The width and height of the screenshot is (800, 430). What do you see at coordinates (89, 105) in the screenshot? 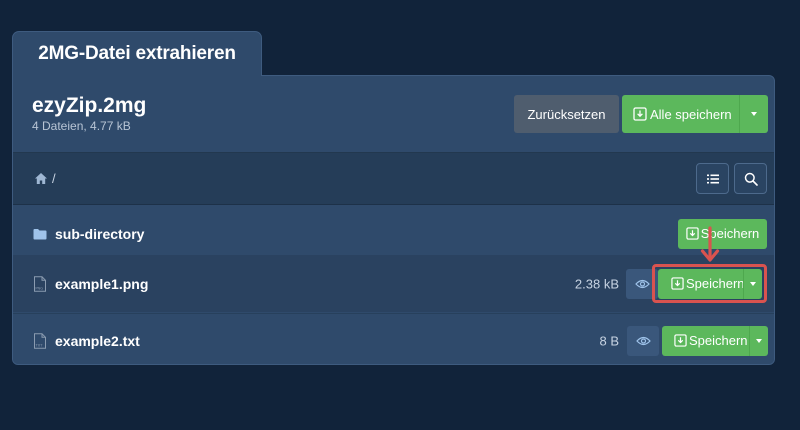
I see `archive-name: ezyZip.2mg` at bounding box center [89, 105].